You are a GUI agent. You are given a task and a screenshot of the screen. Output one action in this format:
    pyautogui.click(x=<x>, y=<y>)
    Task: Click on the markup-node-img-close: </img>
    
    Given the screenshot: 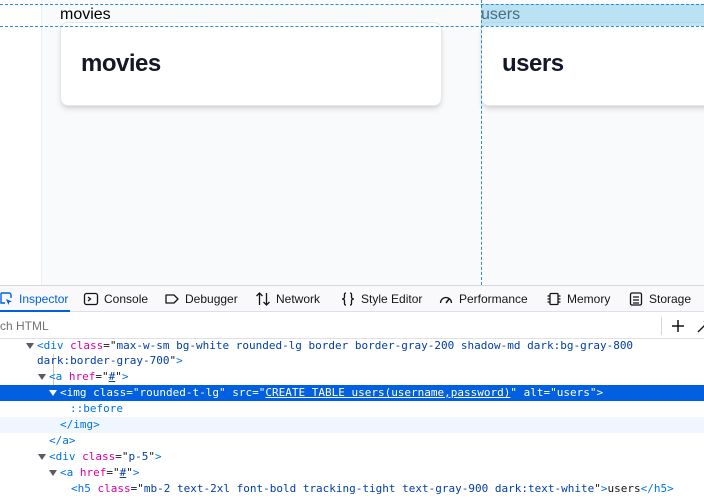 What is the action you would take?
    pyautogui.click(x=352, y=425)
    